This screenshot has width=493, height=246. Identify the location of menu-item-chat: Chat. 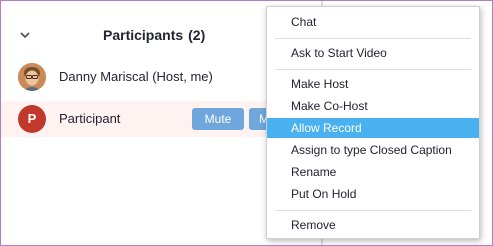
(373, 22).